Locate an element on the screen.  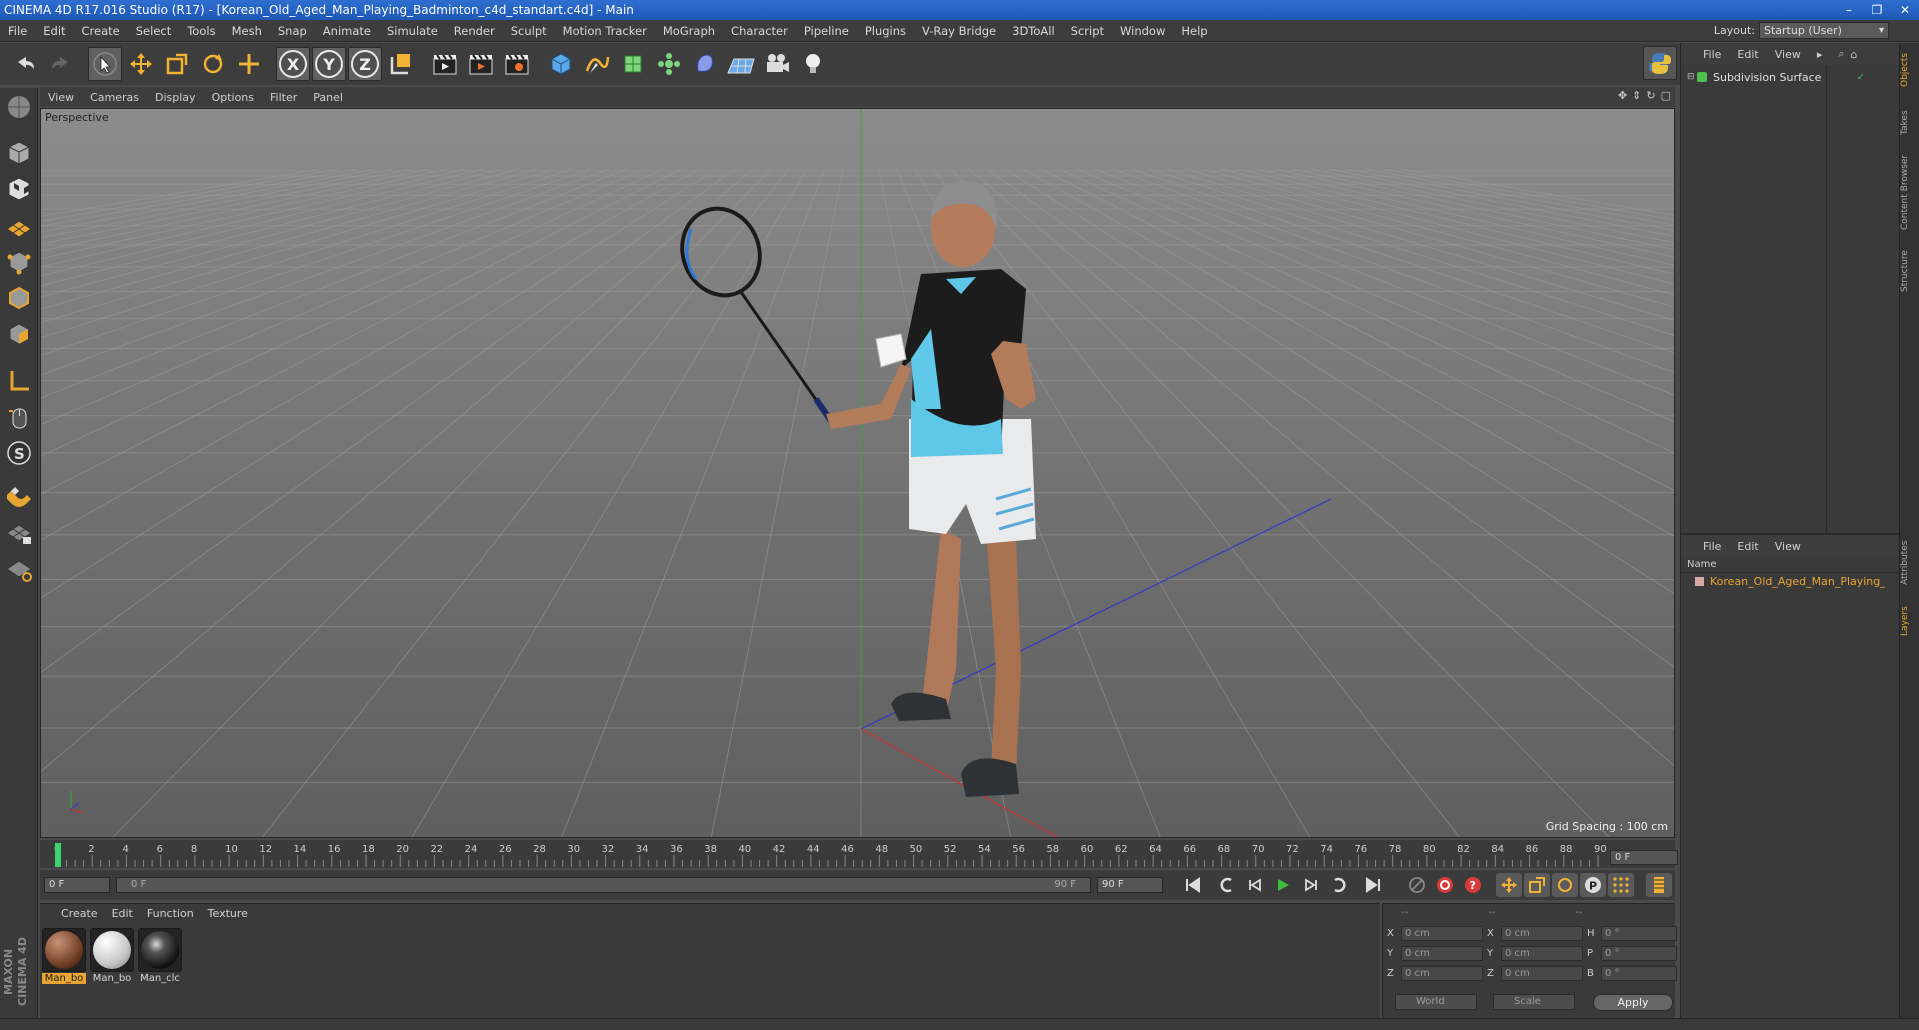
rotation-h-field: 0 ° is located at coordinates (1639, 933).